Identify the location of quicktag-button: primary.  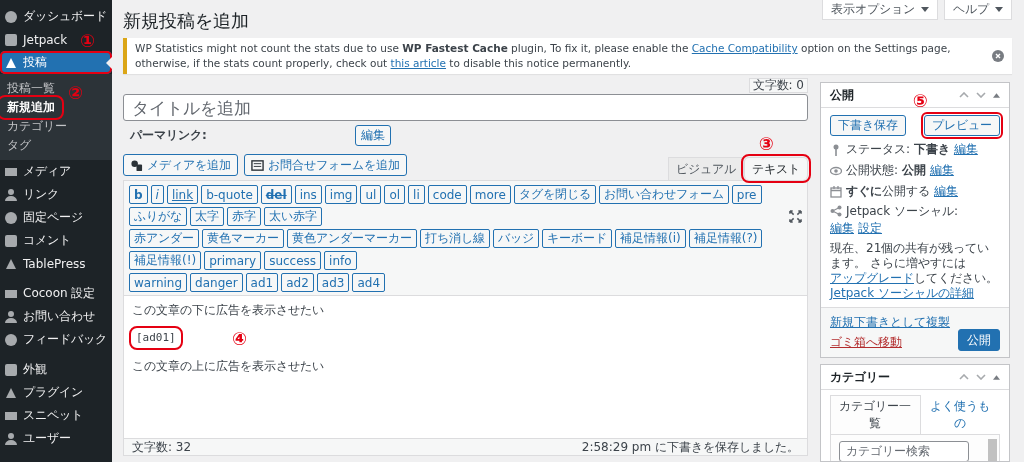
(233, 260).